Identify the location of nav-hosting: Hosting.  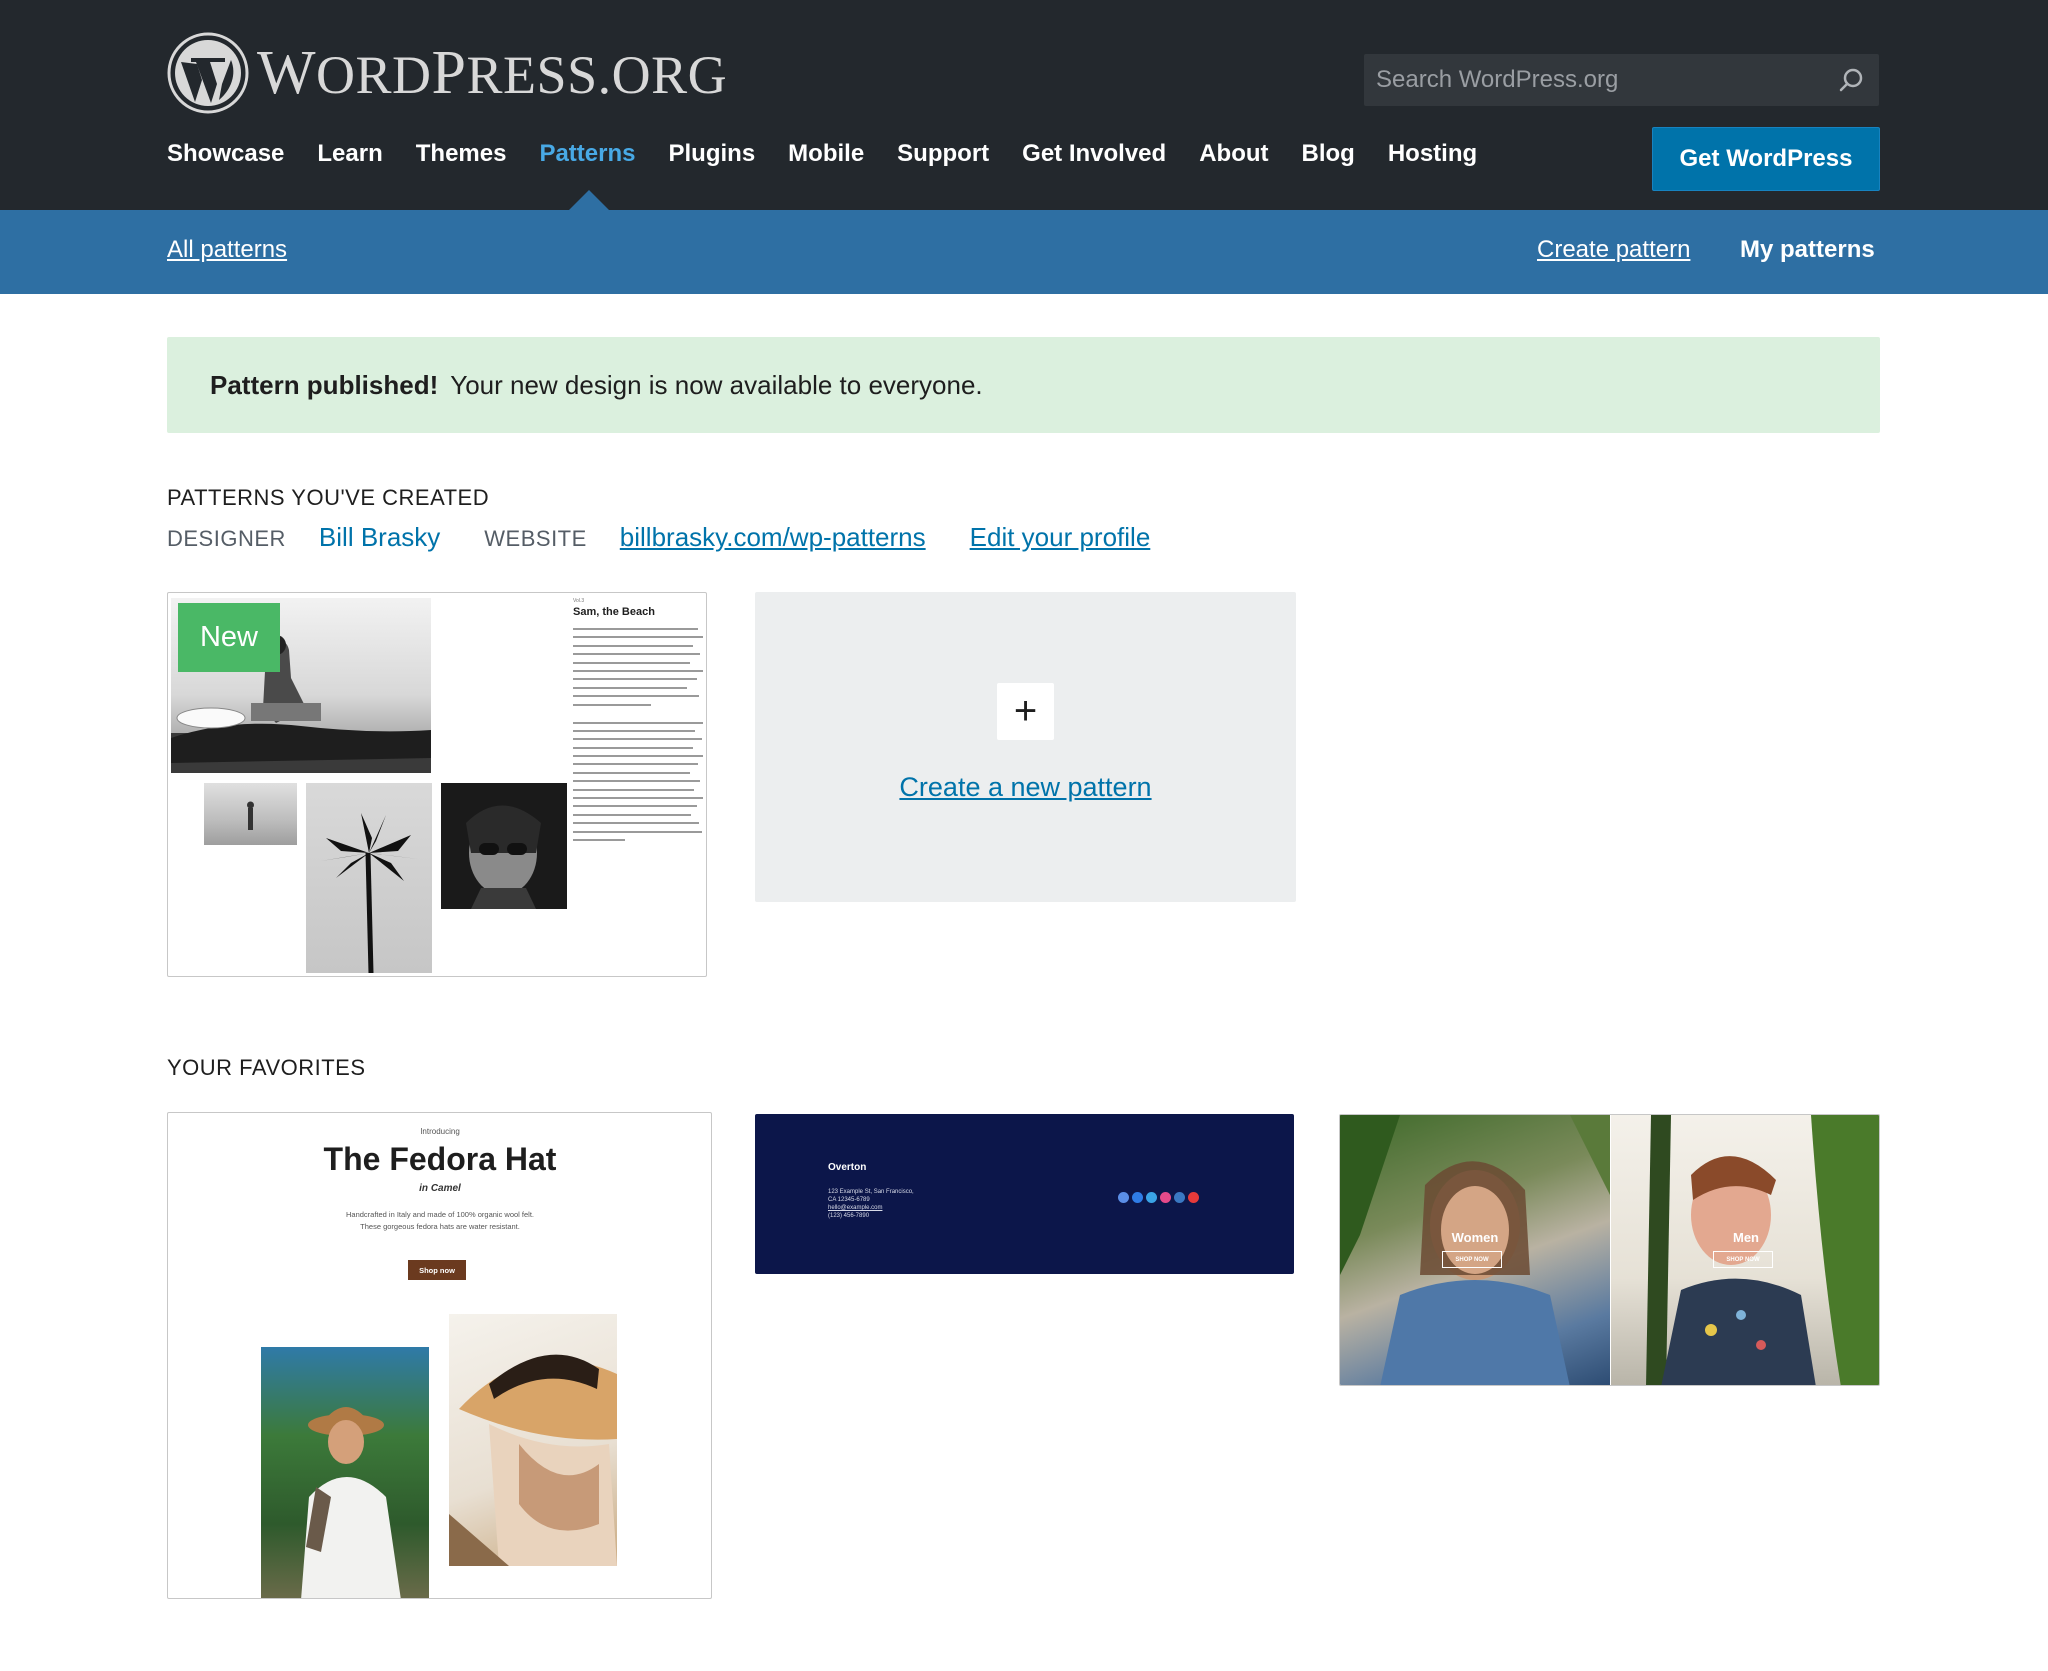
(1432, 154).